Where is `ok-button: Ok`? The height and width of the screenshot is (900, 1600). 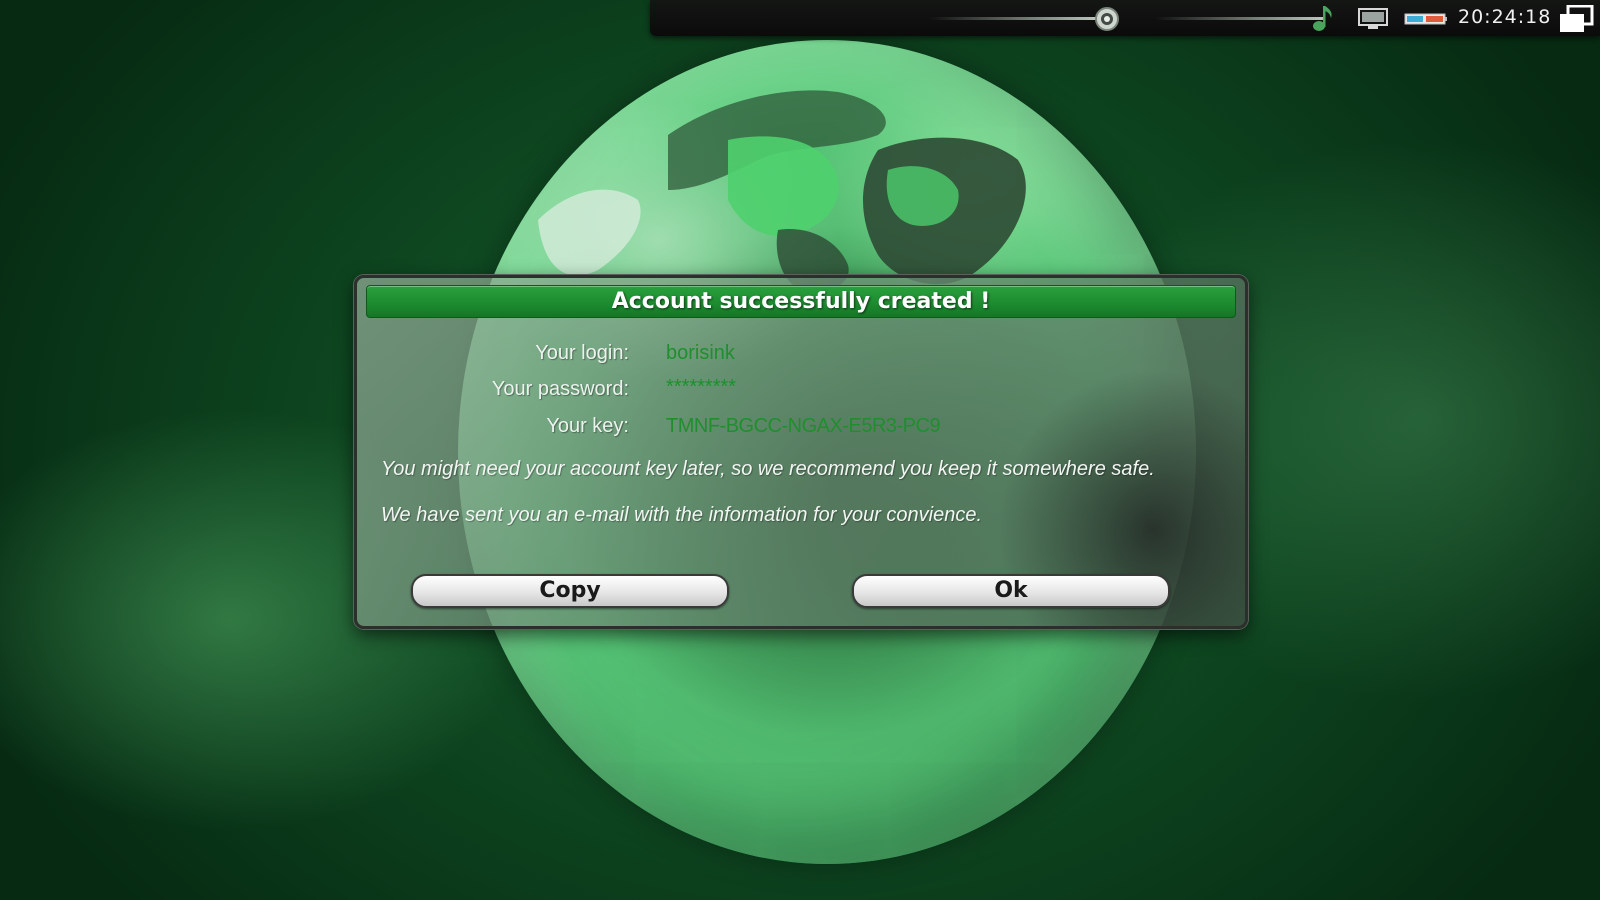
ok-button: Ok is located at coordinates (1011, 591).